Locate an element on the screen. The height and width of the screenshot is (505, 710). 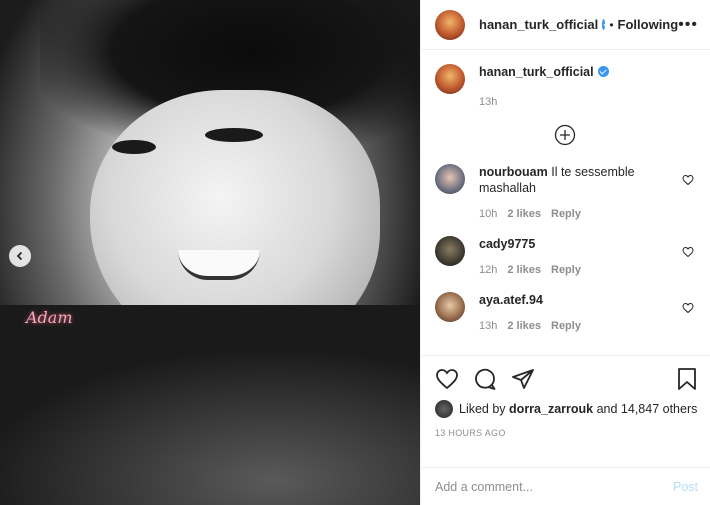
photo-eye-left is located at coordinates (134, 147).